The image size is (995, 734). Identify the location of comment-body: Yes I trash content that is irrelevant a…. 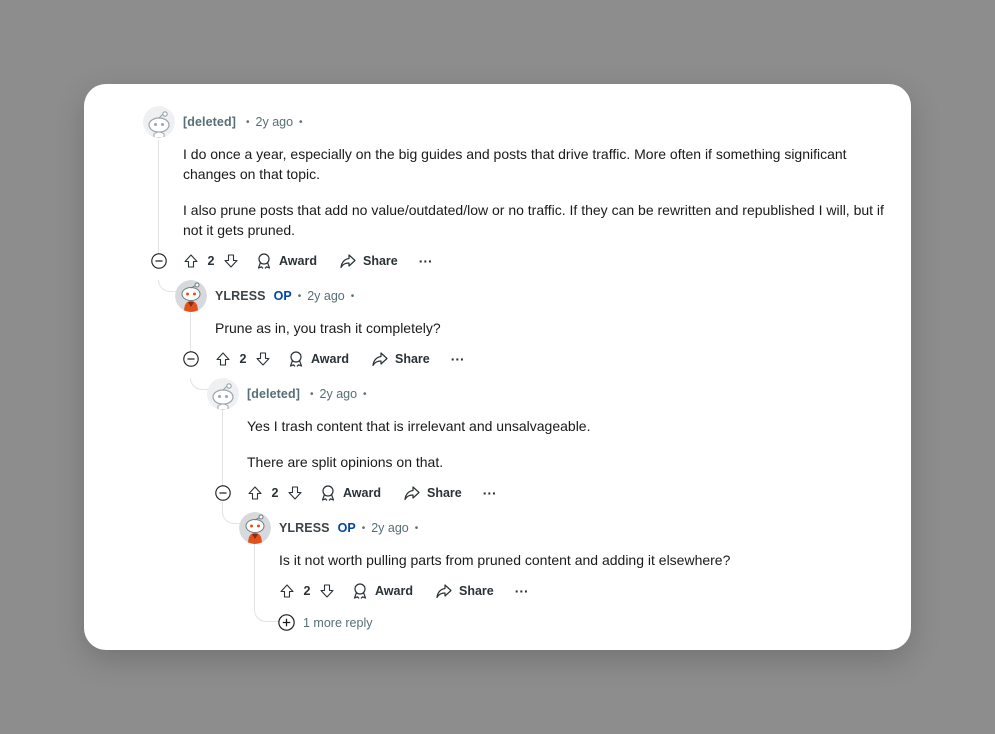
(557, 444).